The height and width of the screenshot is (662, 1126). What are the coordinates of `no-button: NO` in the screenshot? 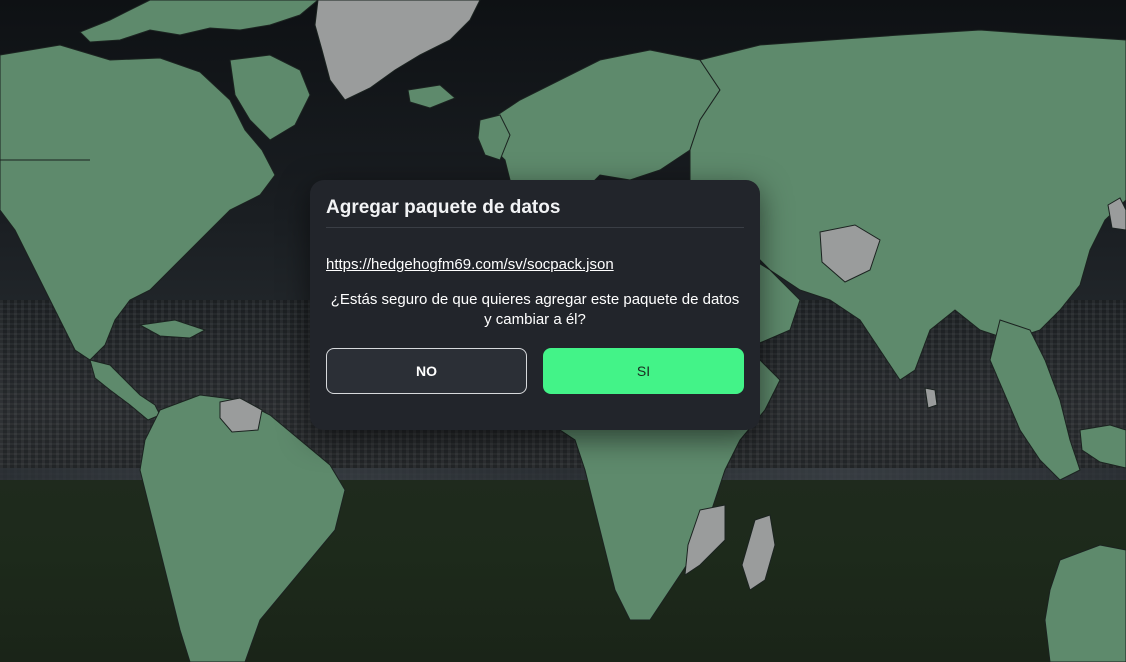 It's located at (426, 371).